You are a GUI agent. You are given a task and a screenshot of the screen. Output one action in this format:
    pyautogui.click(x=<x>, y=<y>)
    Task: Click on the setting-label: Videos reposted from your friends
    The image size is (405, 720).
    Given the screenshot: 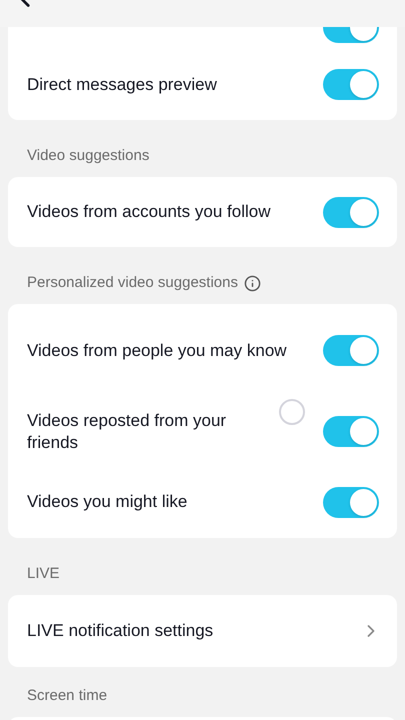 What is the action you would take?
    pyautogui.click(x=127, y=432)
    